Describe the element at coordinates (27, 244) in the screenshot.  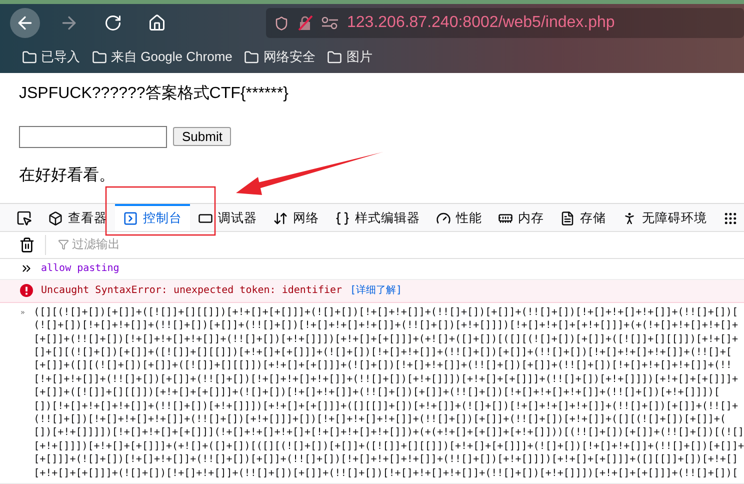
I see `trash-icon` at that location.